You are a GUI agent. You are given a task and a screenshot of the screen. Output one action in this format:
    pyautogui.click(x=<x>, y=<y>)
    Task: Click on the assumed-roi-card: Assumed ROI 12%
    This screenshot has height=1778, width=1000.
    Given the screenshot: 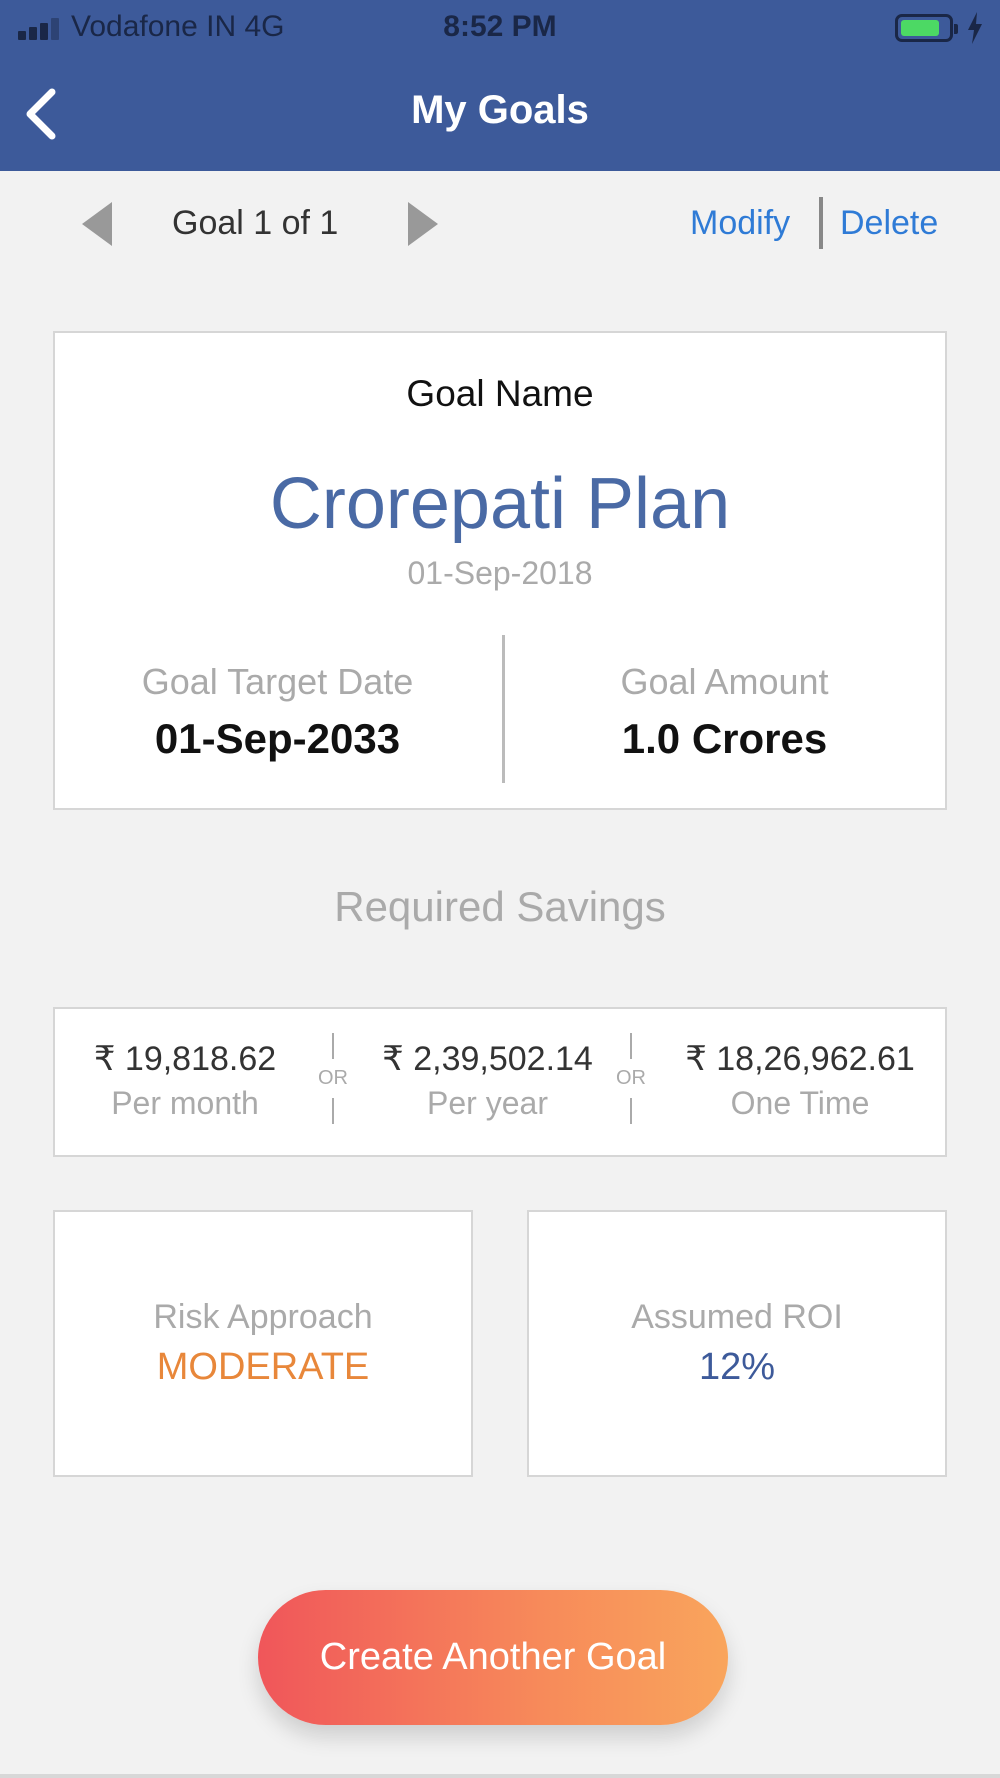 What is the action you would take?
    pyautogui.click(x=737, y=1343)
    